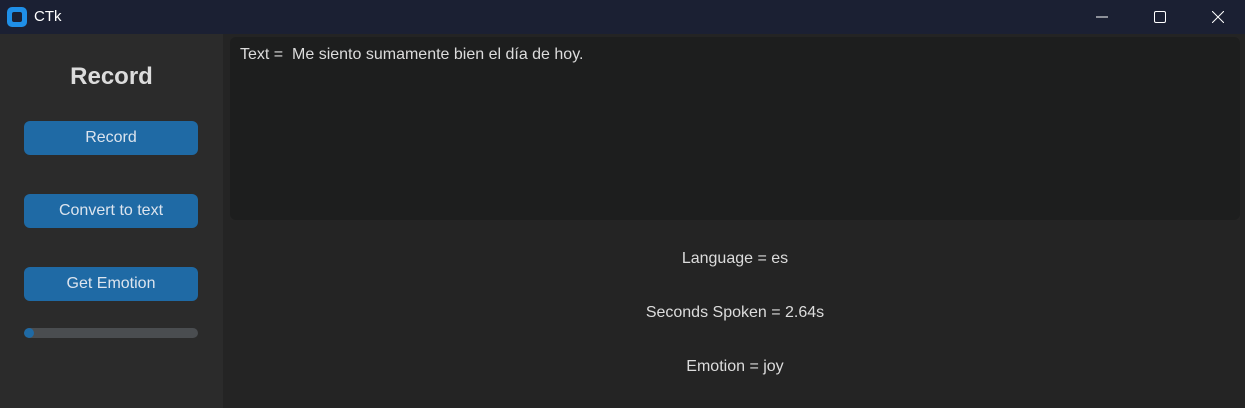 The width and height of the screenshot is (1245, 408). I want to click on close-button, so click(1218, 17).